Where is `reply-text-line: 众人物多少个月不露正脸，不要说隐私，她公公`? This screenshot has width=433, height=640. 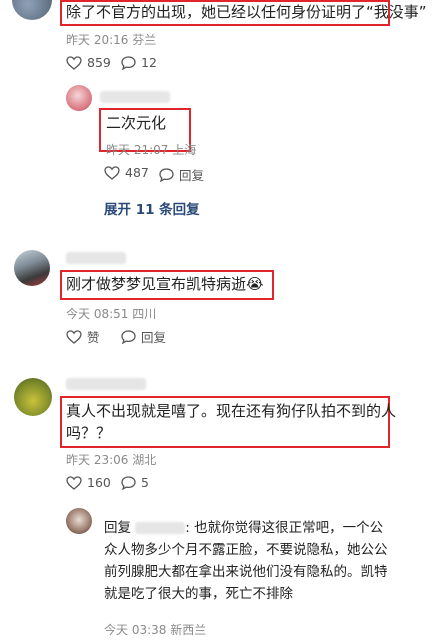
reply-text-line: 众人物多少个月不露正脸，不要说隐私，她公公 is located at coordinates (246, 550).